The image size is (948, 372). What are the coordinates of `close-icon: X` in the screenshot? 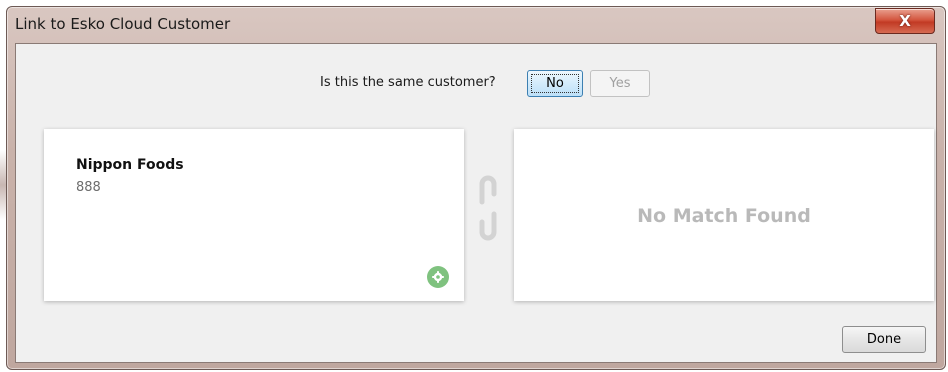 It's located at (905, 21).